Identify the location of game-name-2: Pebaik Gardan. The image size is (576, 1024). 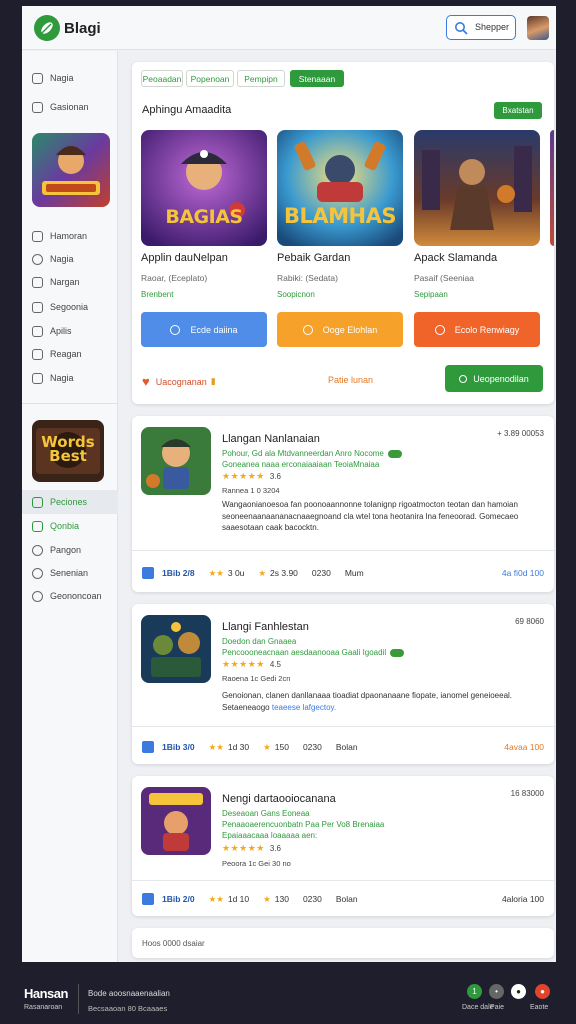
(314, 258).